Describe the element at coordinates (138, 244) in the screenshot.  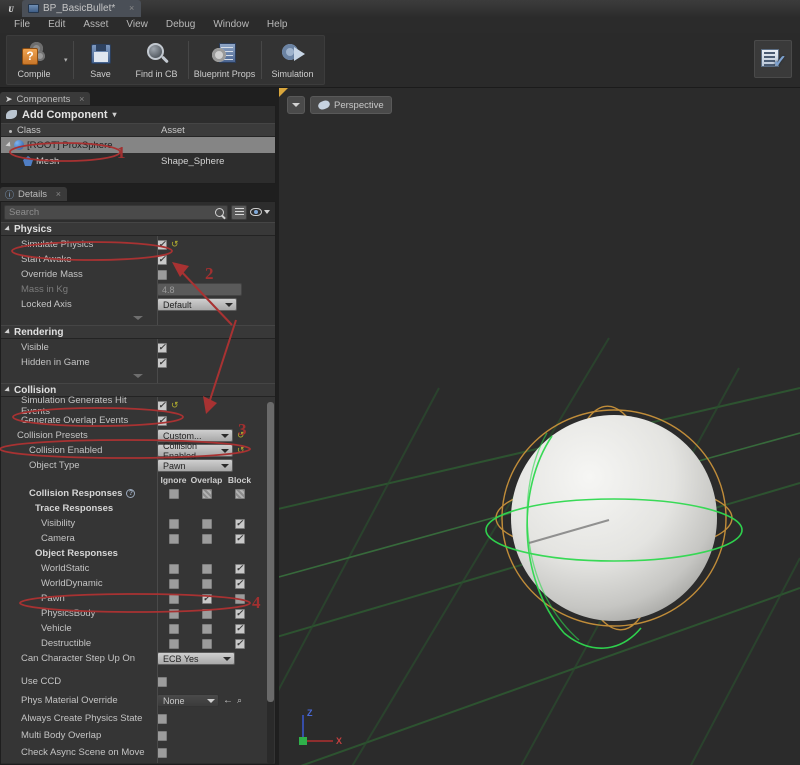
I see `row-simulate-physics: Simulate Physics ✓ ↺` at that location.